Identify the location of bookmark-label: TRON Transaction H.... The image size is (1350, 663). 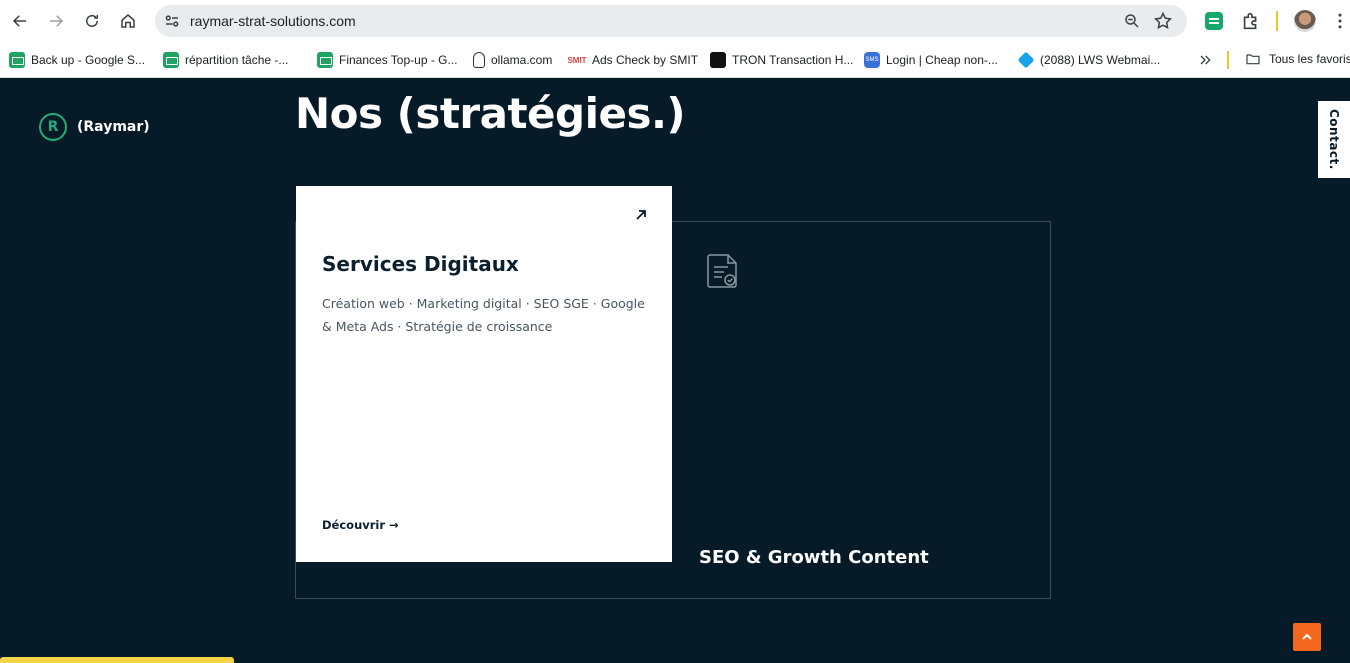
(793, 60).